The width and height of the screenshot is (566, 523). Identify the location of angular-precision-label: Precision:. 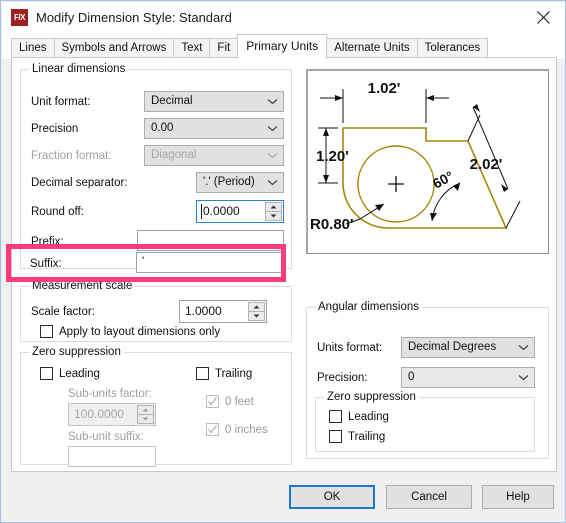
(342, 378).